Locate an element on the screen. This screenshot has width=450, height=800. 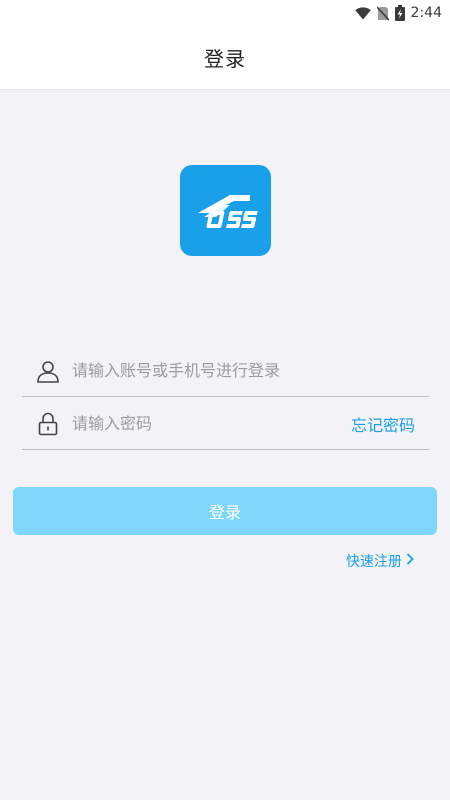
quick-register-link: 快速注册 is located at coordinates (380, 561).